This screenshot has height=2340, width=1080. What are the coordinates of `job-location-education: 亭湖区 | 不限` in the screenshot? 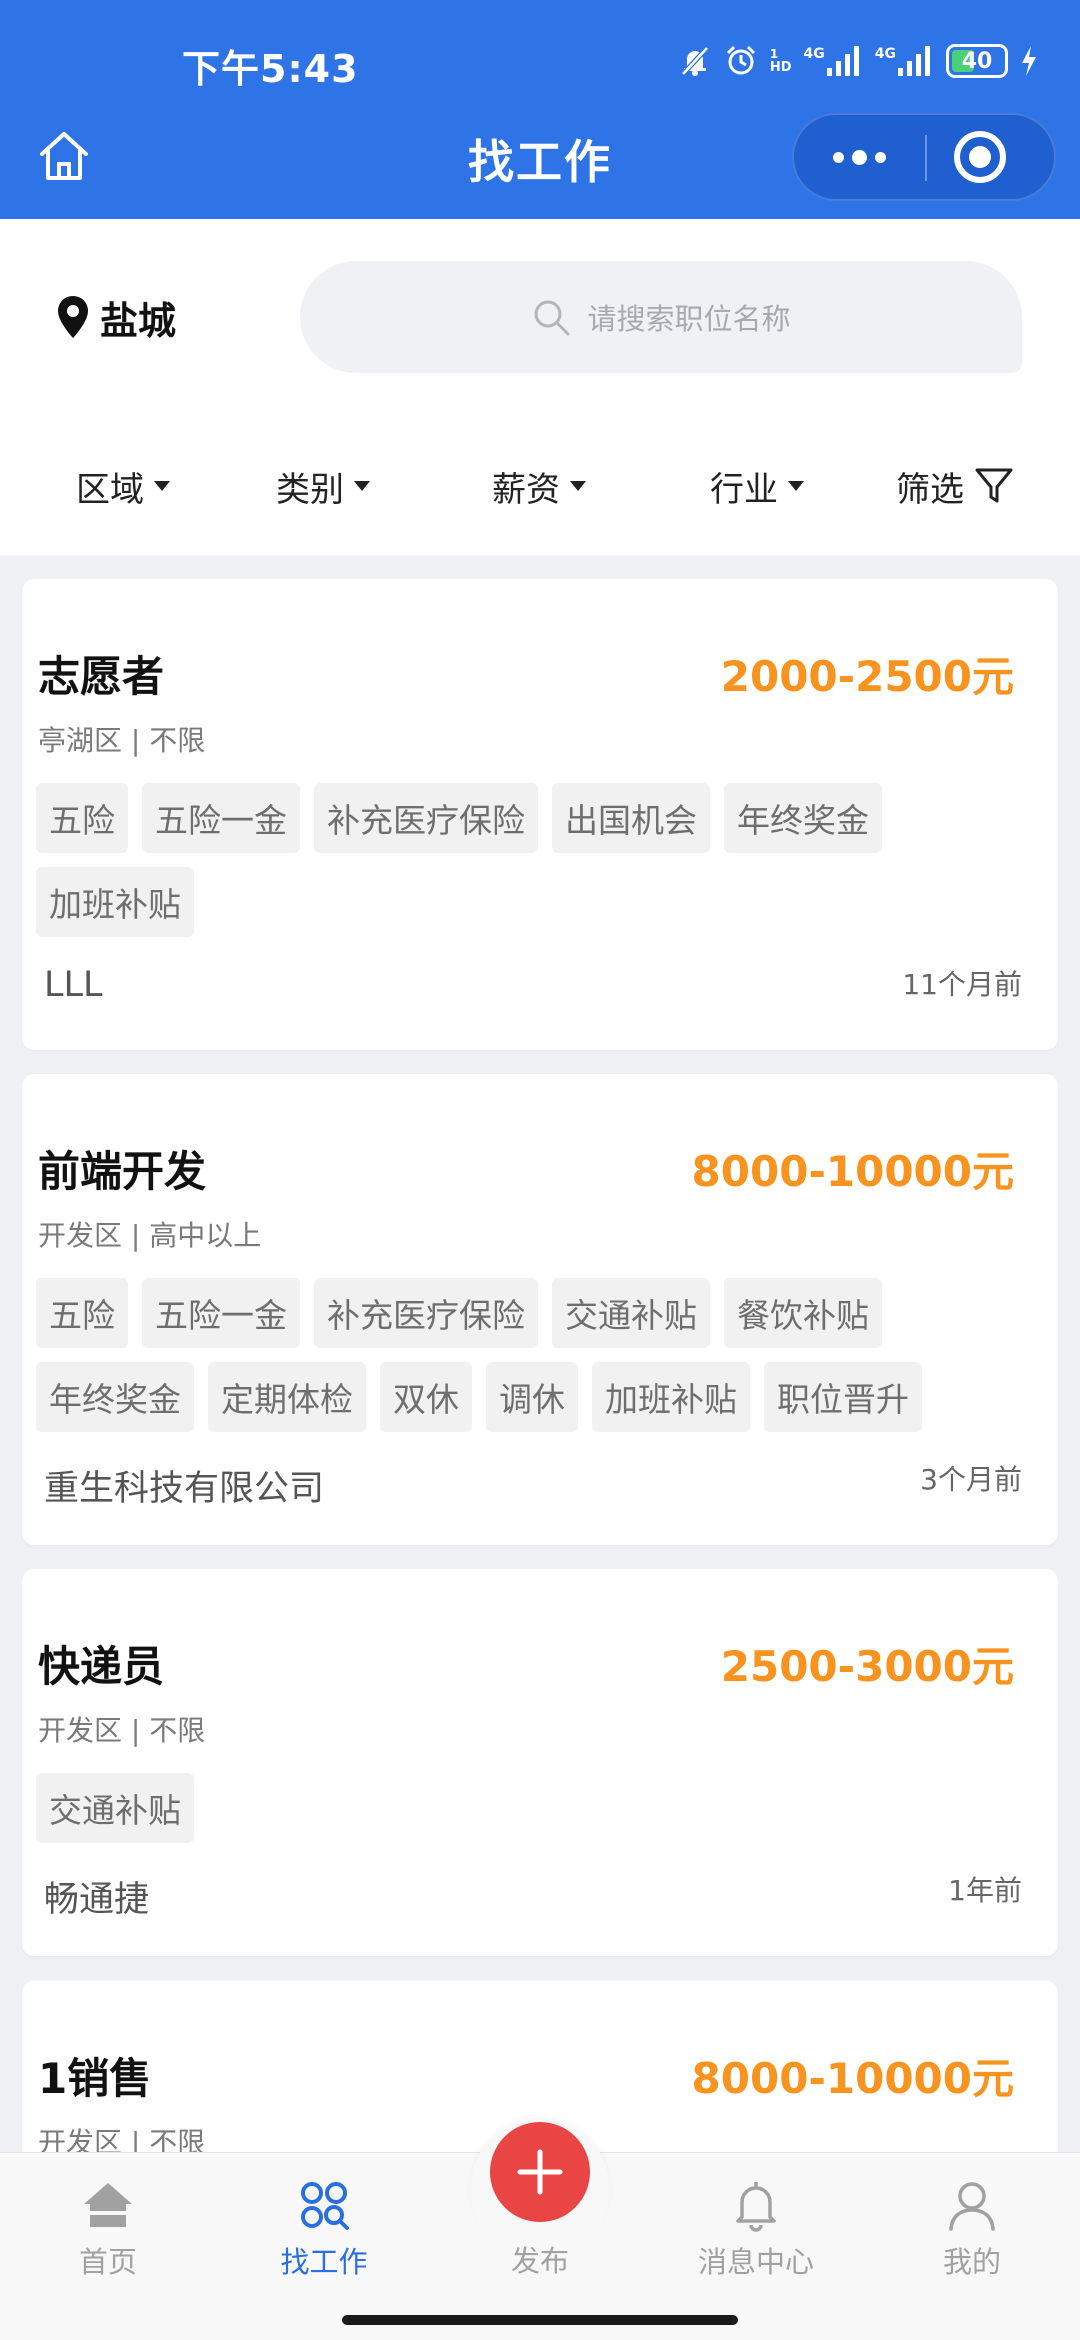 It's located at (122, 740).